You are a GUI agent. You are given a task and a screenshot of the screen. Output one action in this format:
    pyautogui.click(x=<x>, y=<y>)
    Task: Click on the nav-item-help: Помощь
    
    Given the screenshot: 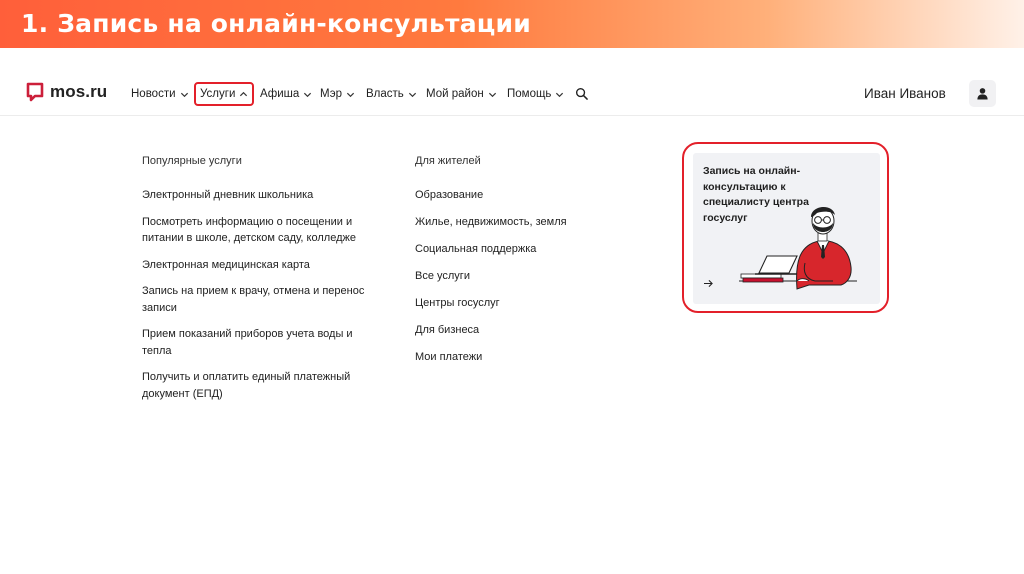 What is the action you would take?
    pyautogui.click(x=535, y=94)
    